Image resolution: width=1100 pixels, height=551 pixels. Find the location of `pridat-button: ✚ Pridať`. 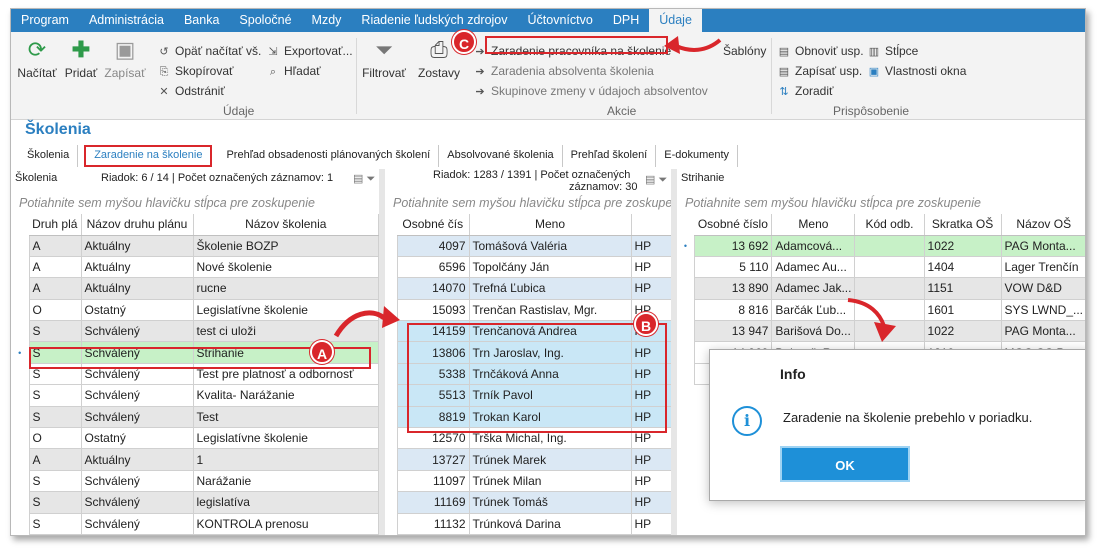

pridat-button: ✚ Pridať is located at coordinates (81, 59).